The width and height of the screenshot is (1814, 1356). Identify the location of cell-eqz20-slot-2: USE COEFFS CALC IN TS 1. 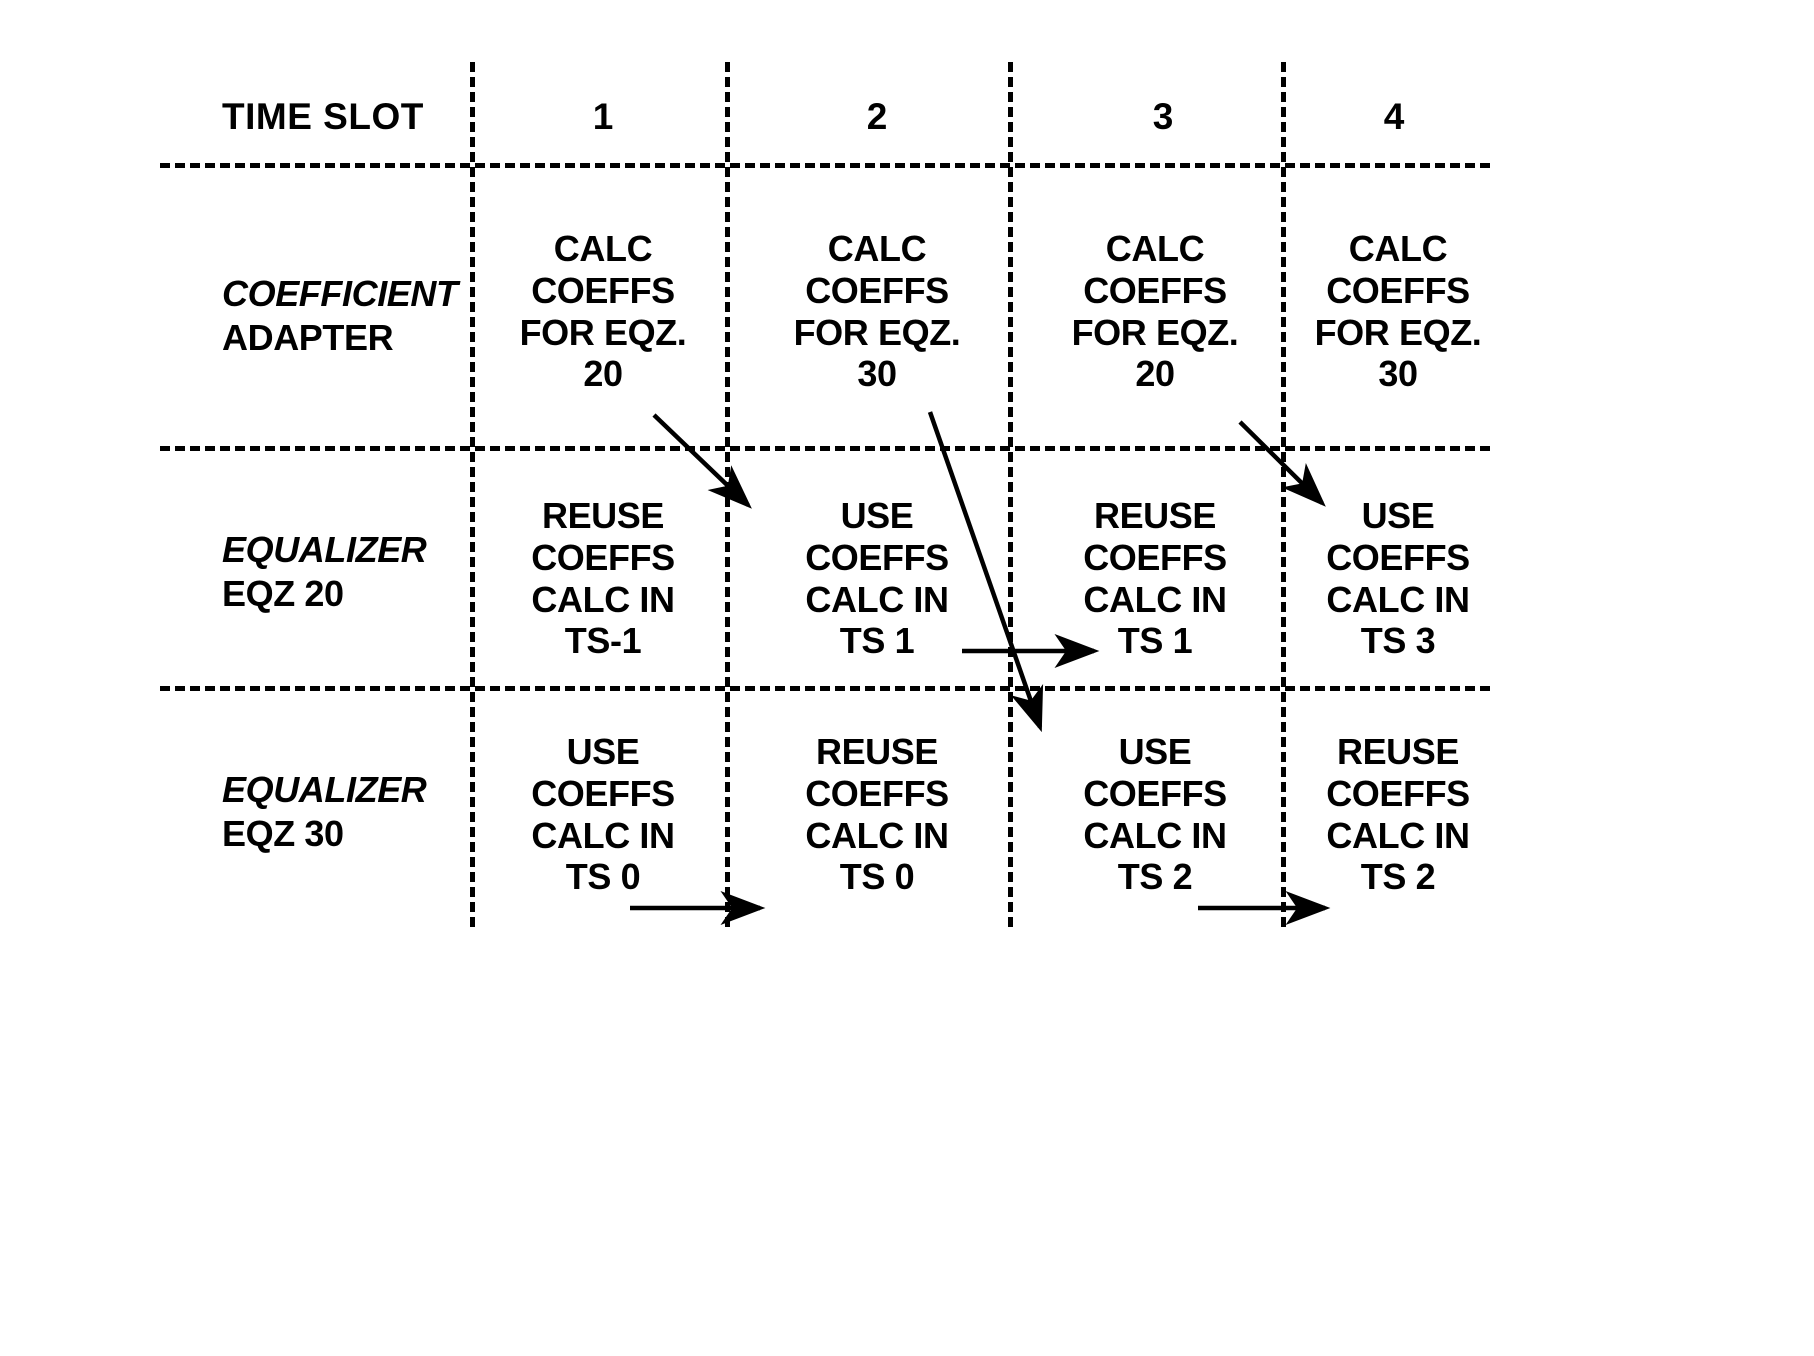
(877, 578).